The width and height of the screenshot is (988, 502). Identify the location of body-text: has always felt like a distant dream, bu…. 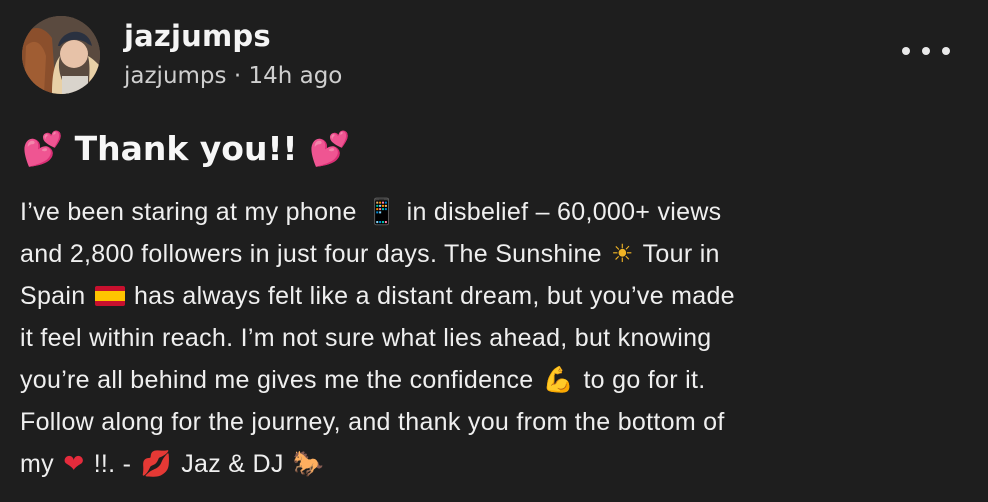
(434, 296).